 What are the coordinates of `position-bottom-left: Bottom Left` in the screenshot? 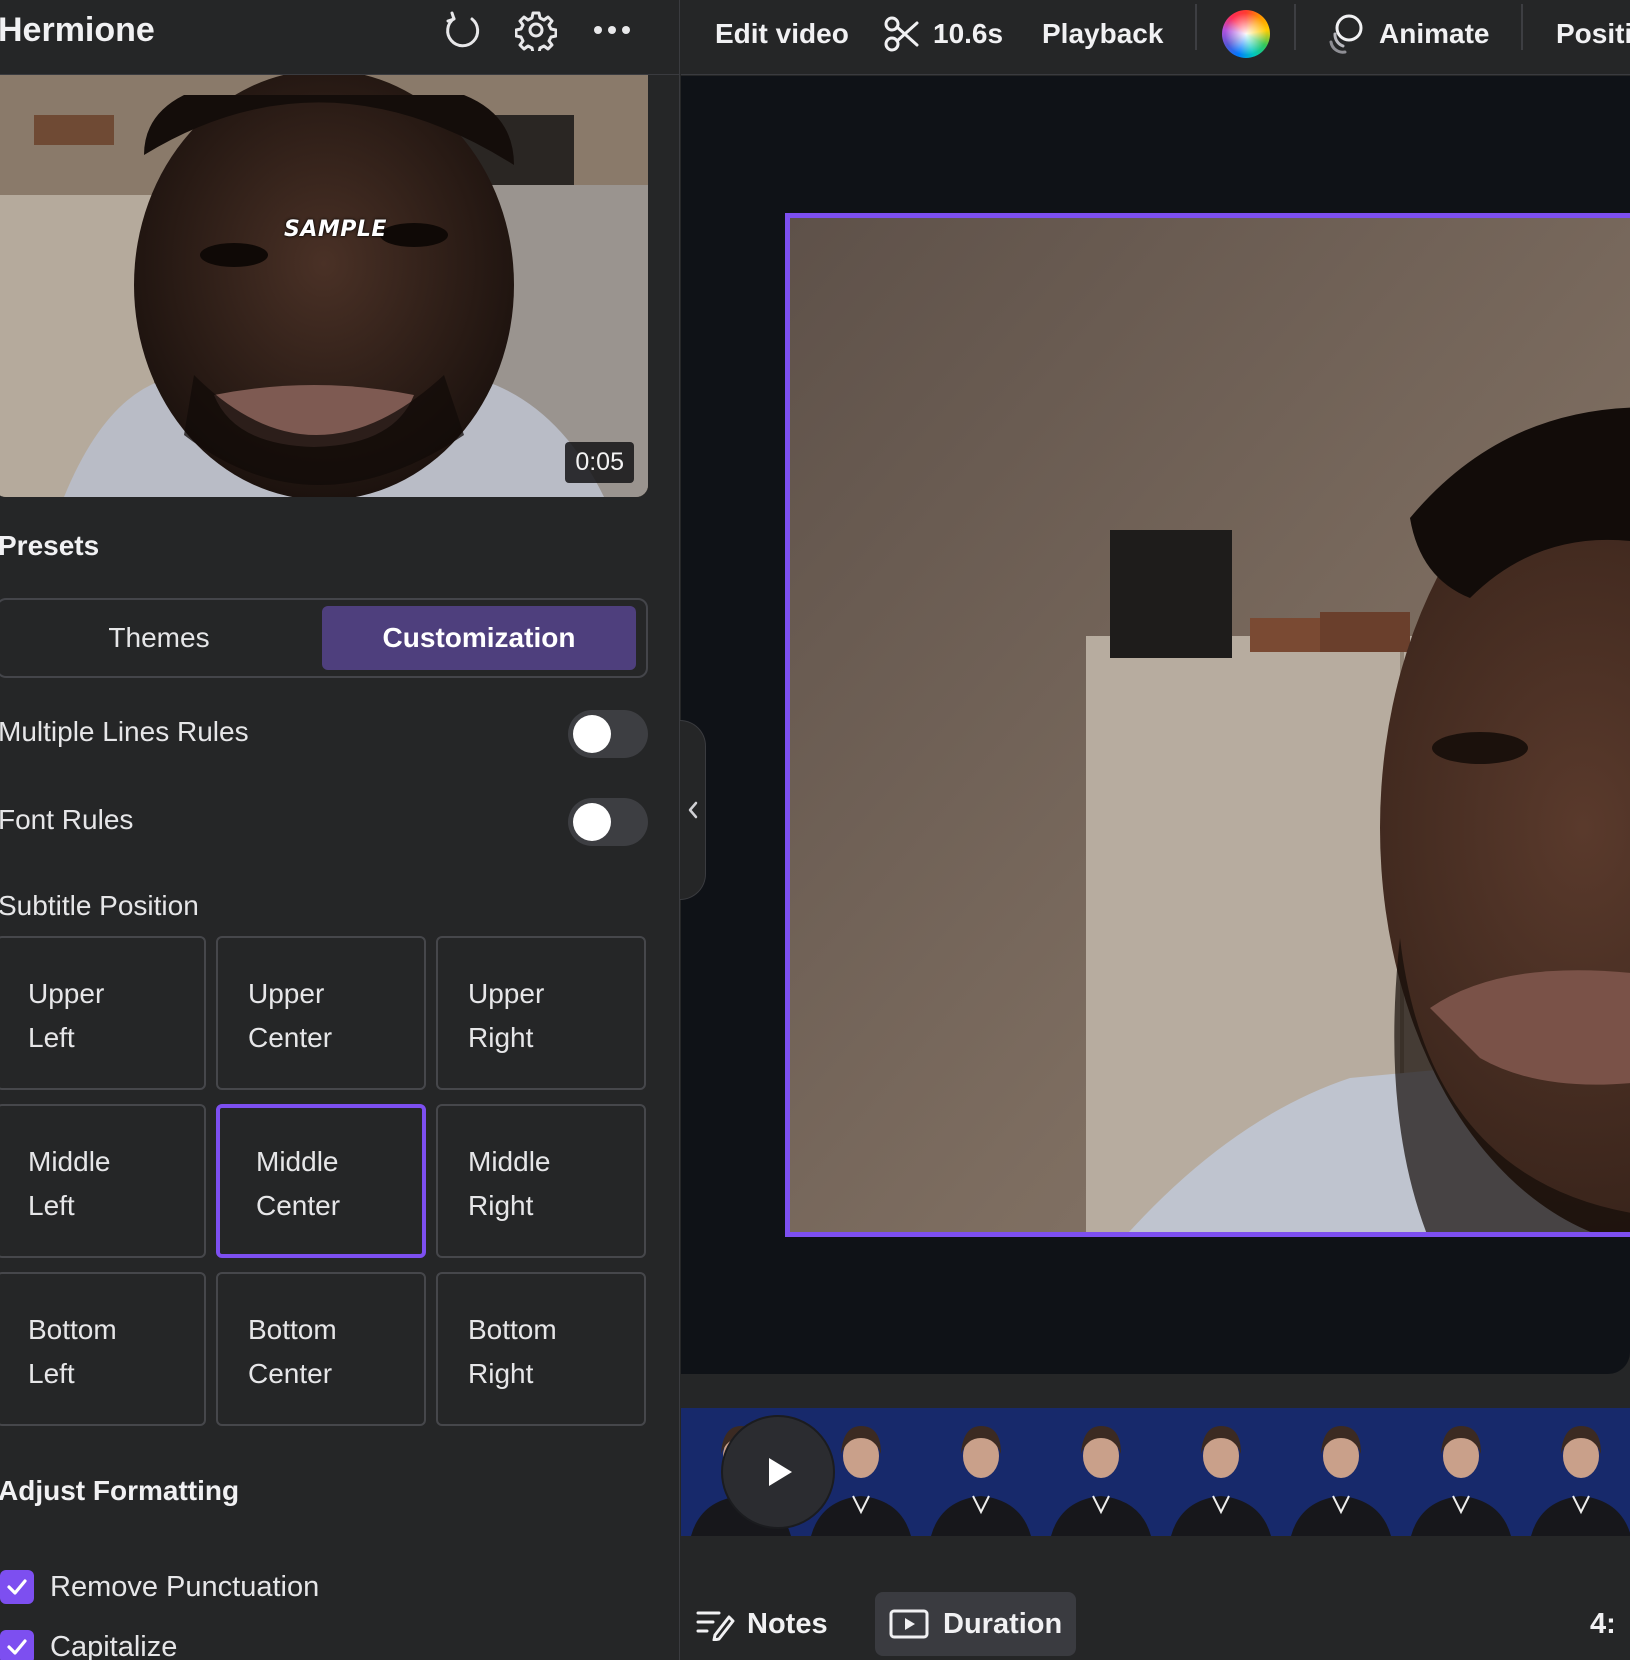 It's located at (103, 1349).